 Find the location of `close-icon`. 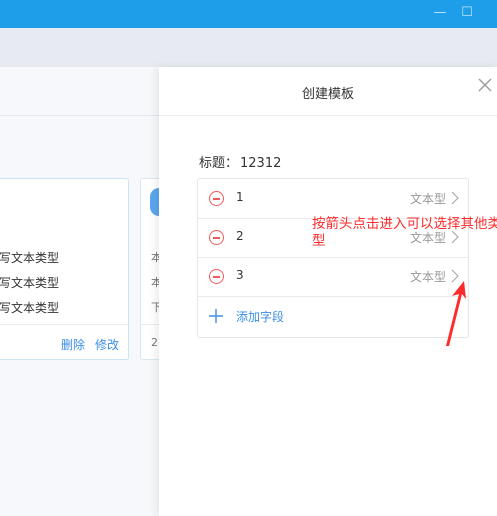

close-icon is located at coordinates (485, 85).